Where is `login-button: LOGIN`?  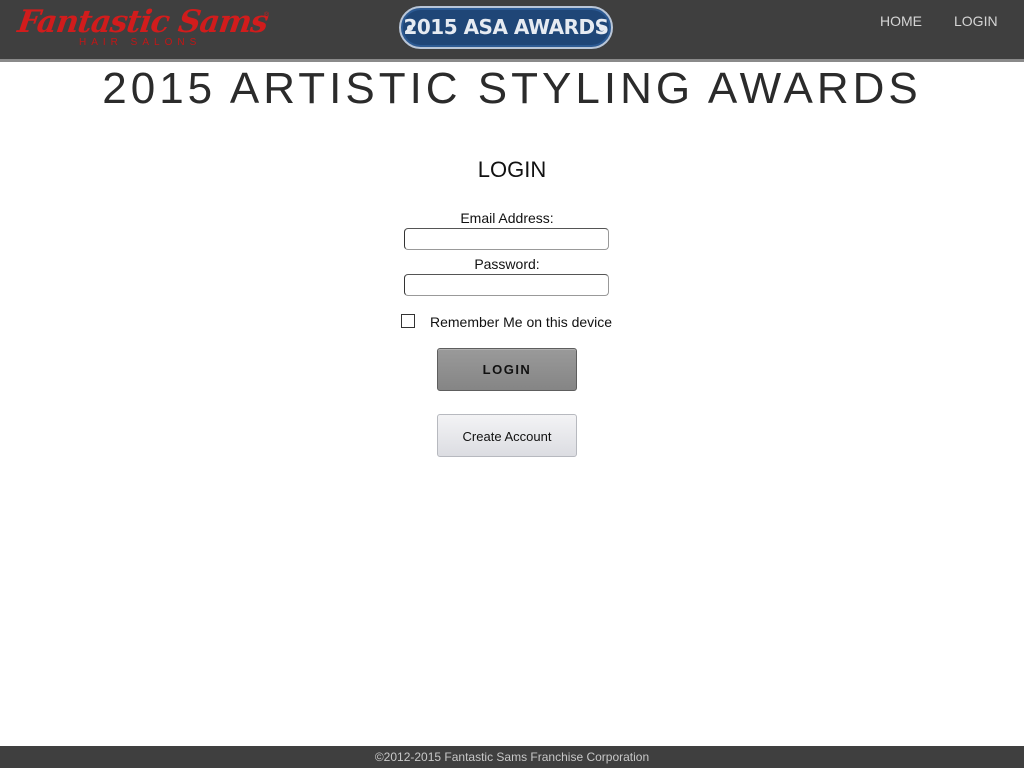 login-button: LOGIN is located at coordinates (507, 369).